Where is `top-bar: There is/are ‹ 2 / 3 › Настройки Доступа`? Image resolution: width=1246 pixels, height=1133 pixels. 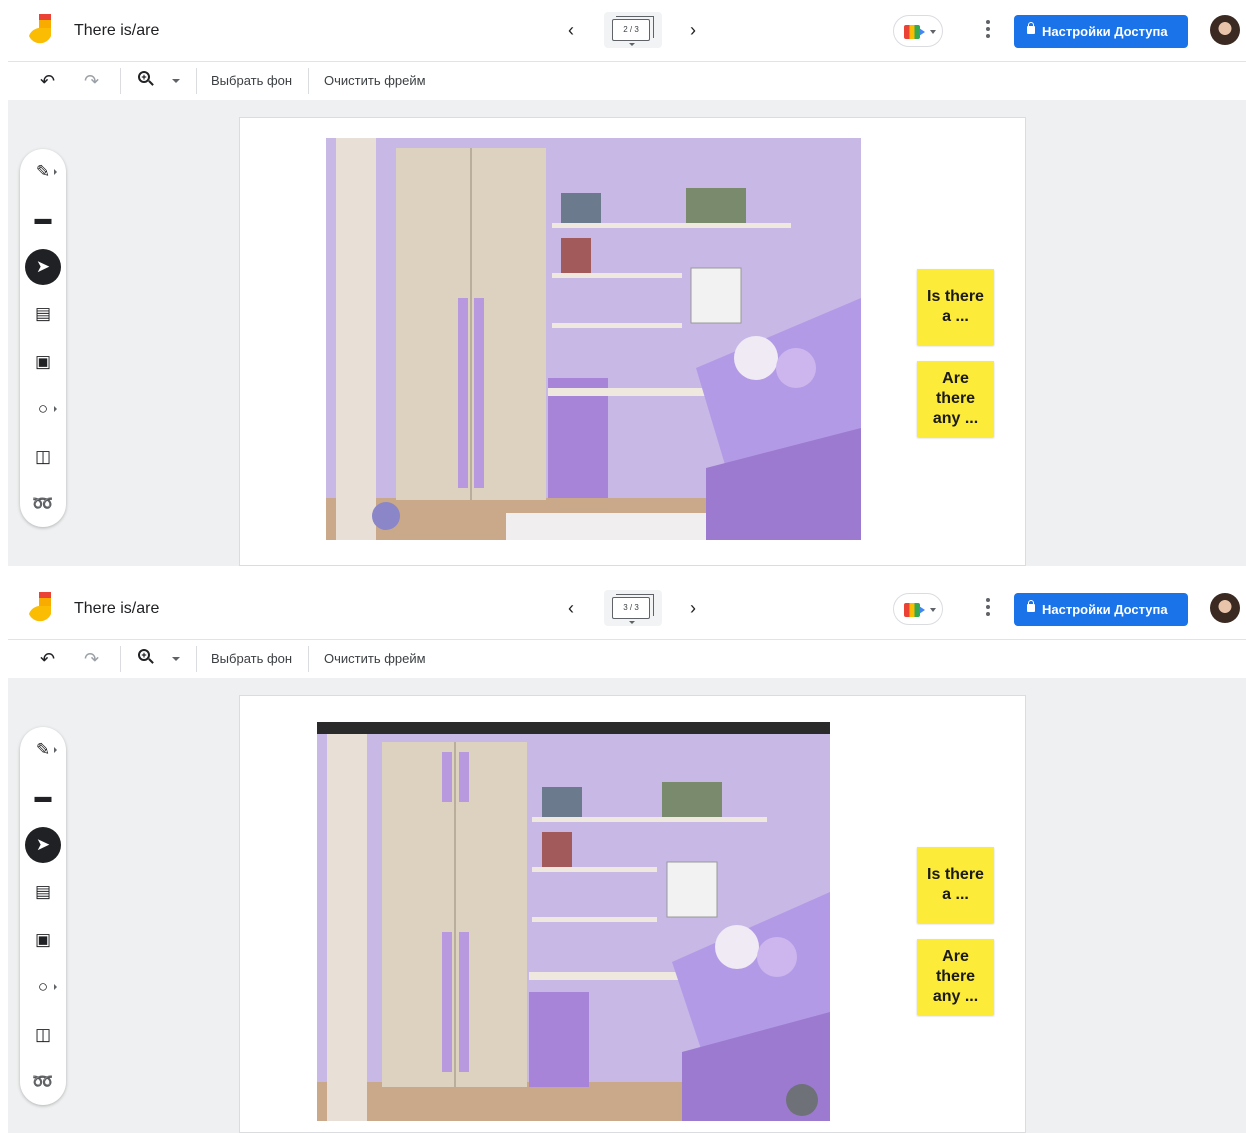 top-bar: There is/are ‹ 2 / 3 › Настройки Доступа is located at coordinates (627, 31).